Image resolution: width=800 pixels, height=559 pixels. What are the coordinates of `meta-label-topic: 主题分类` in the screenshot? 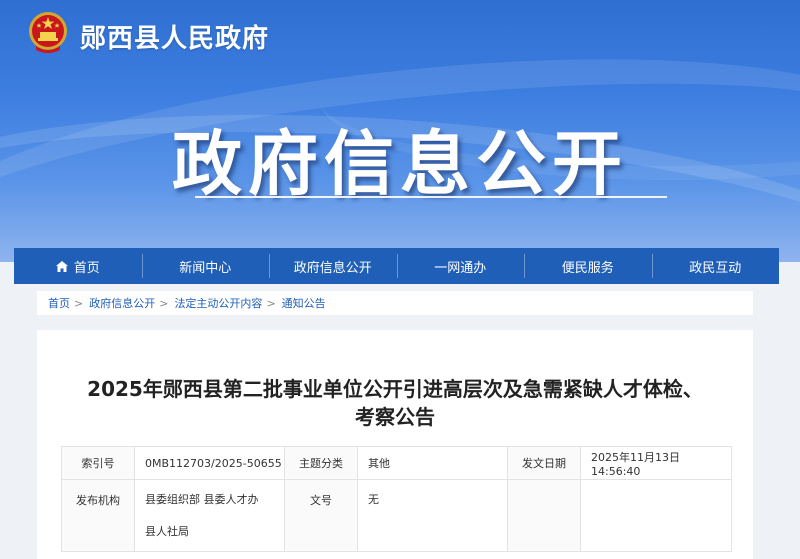 It's located at (321, 463).